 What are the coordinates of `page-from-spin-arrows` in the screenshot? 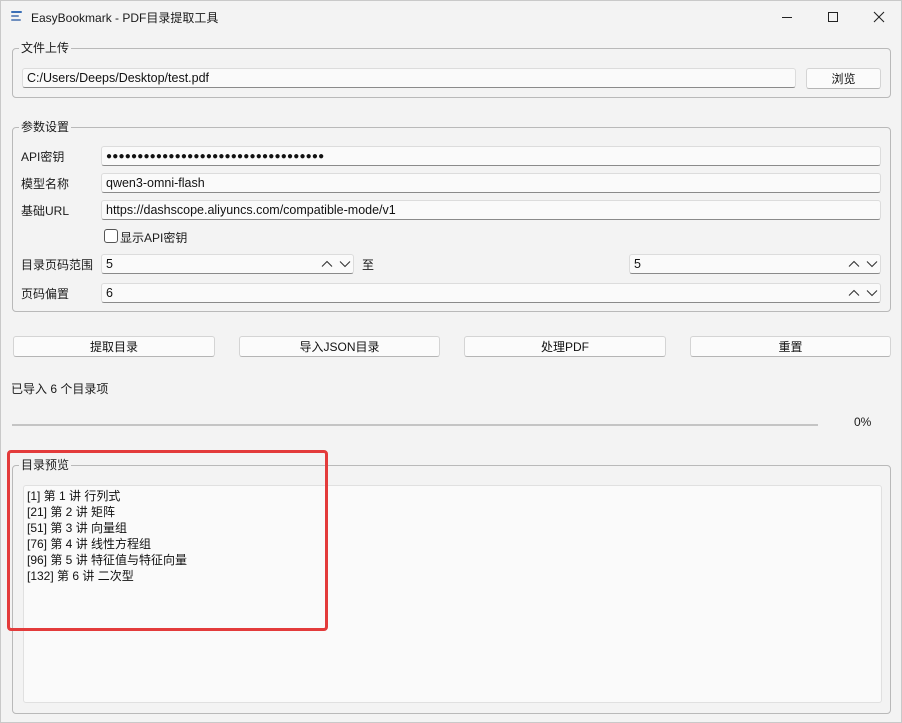 It's located at (336, 264).